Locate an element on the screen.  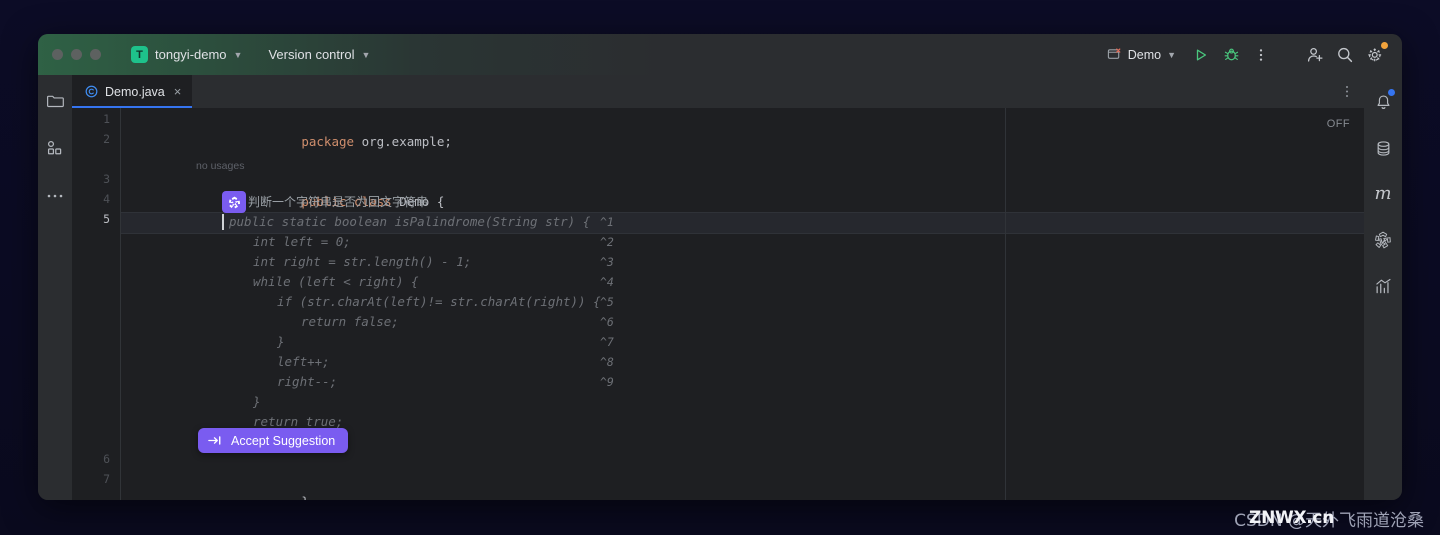
tab-key-icon is located at coordinates (214, 440).